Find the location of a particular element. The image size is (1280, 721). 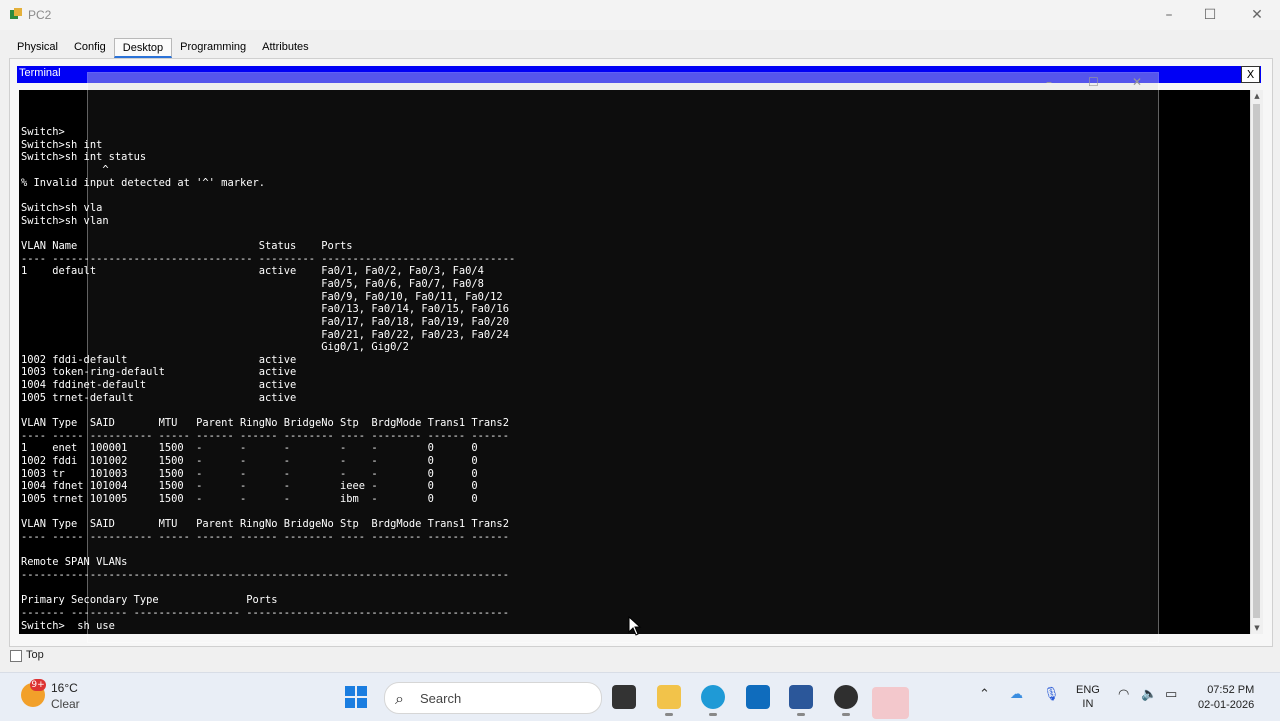

start-button is located at coordinates (356, 697).